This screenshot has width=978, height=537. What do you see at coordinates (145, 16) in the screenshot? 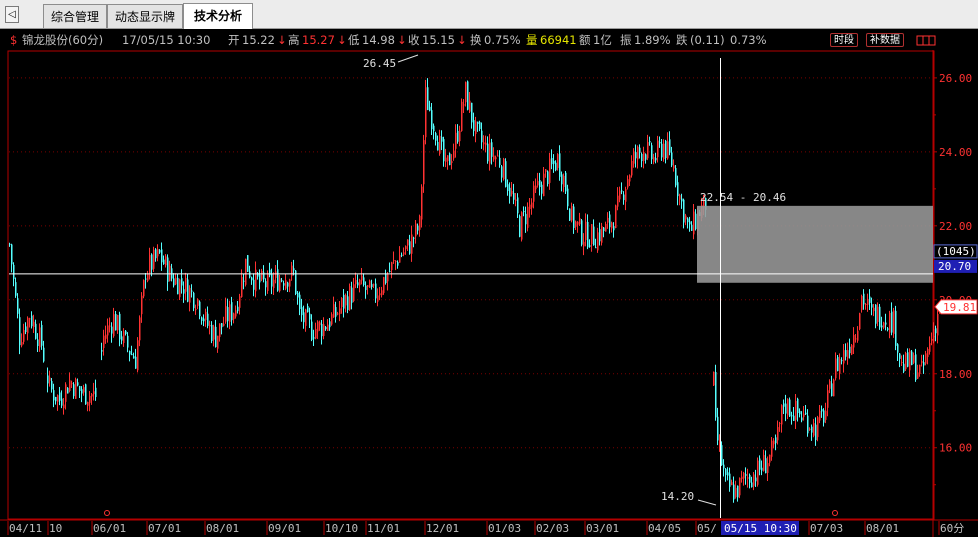
I see `tab-dynamic-board: 动态显示牌` at bounding box center [145, 16].